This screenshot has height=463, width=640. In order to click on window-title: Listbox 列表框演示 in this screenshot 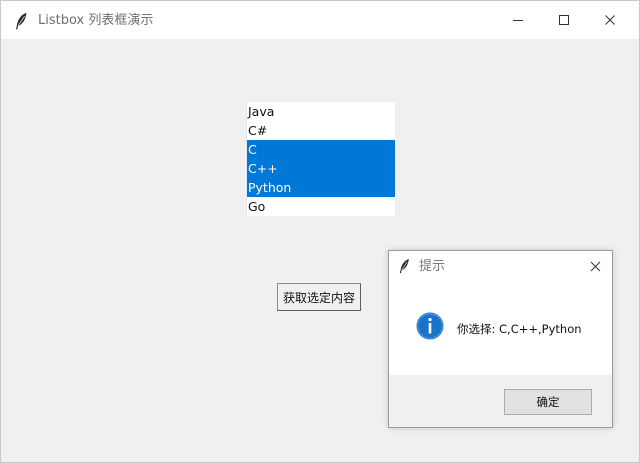, I will do `click(96, 20)`.